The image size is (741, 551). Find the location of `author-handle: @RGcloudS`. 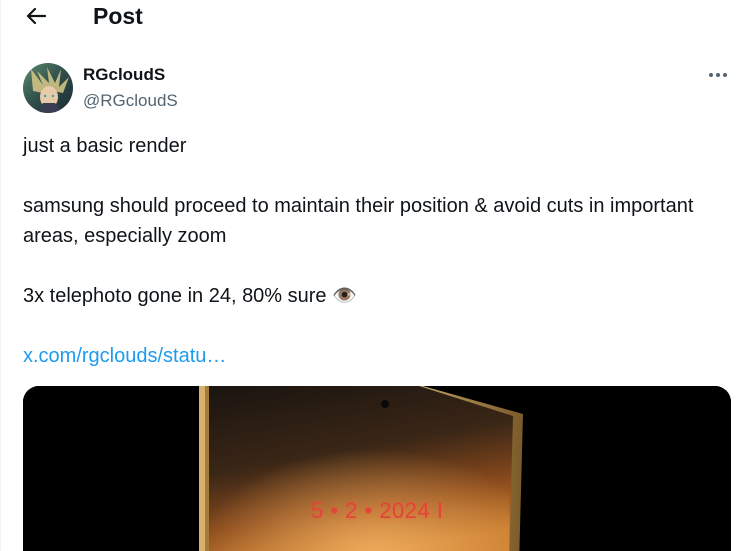

author-handle: @RGcloudS is located at coordinates (130, 101).